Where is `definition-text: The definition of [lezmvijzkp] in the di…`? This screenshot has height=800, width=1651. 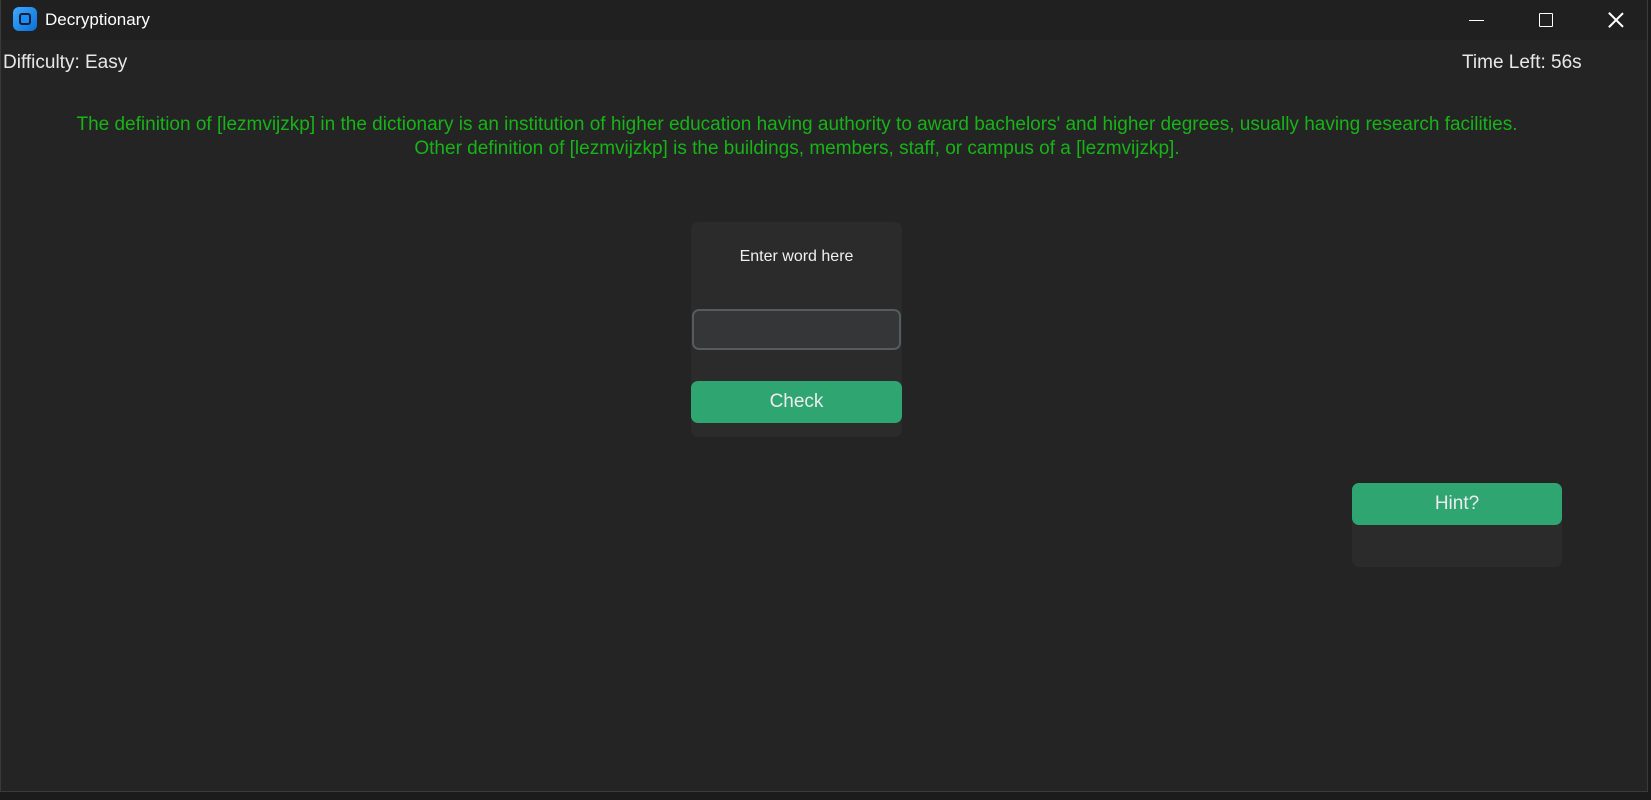
definition-text: The definition of [lezmvijzkp] in the di… is located at coordinates (797, 137).